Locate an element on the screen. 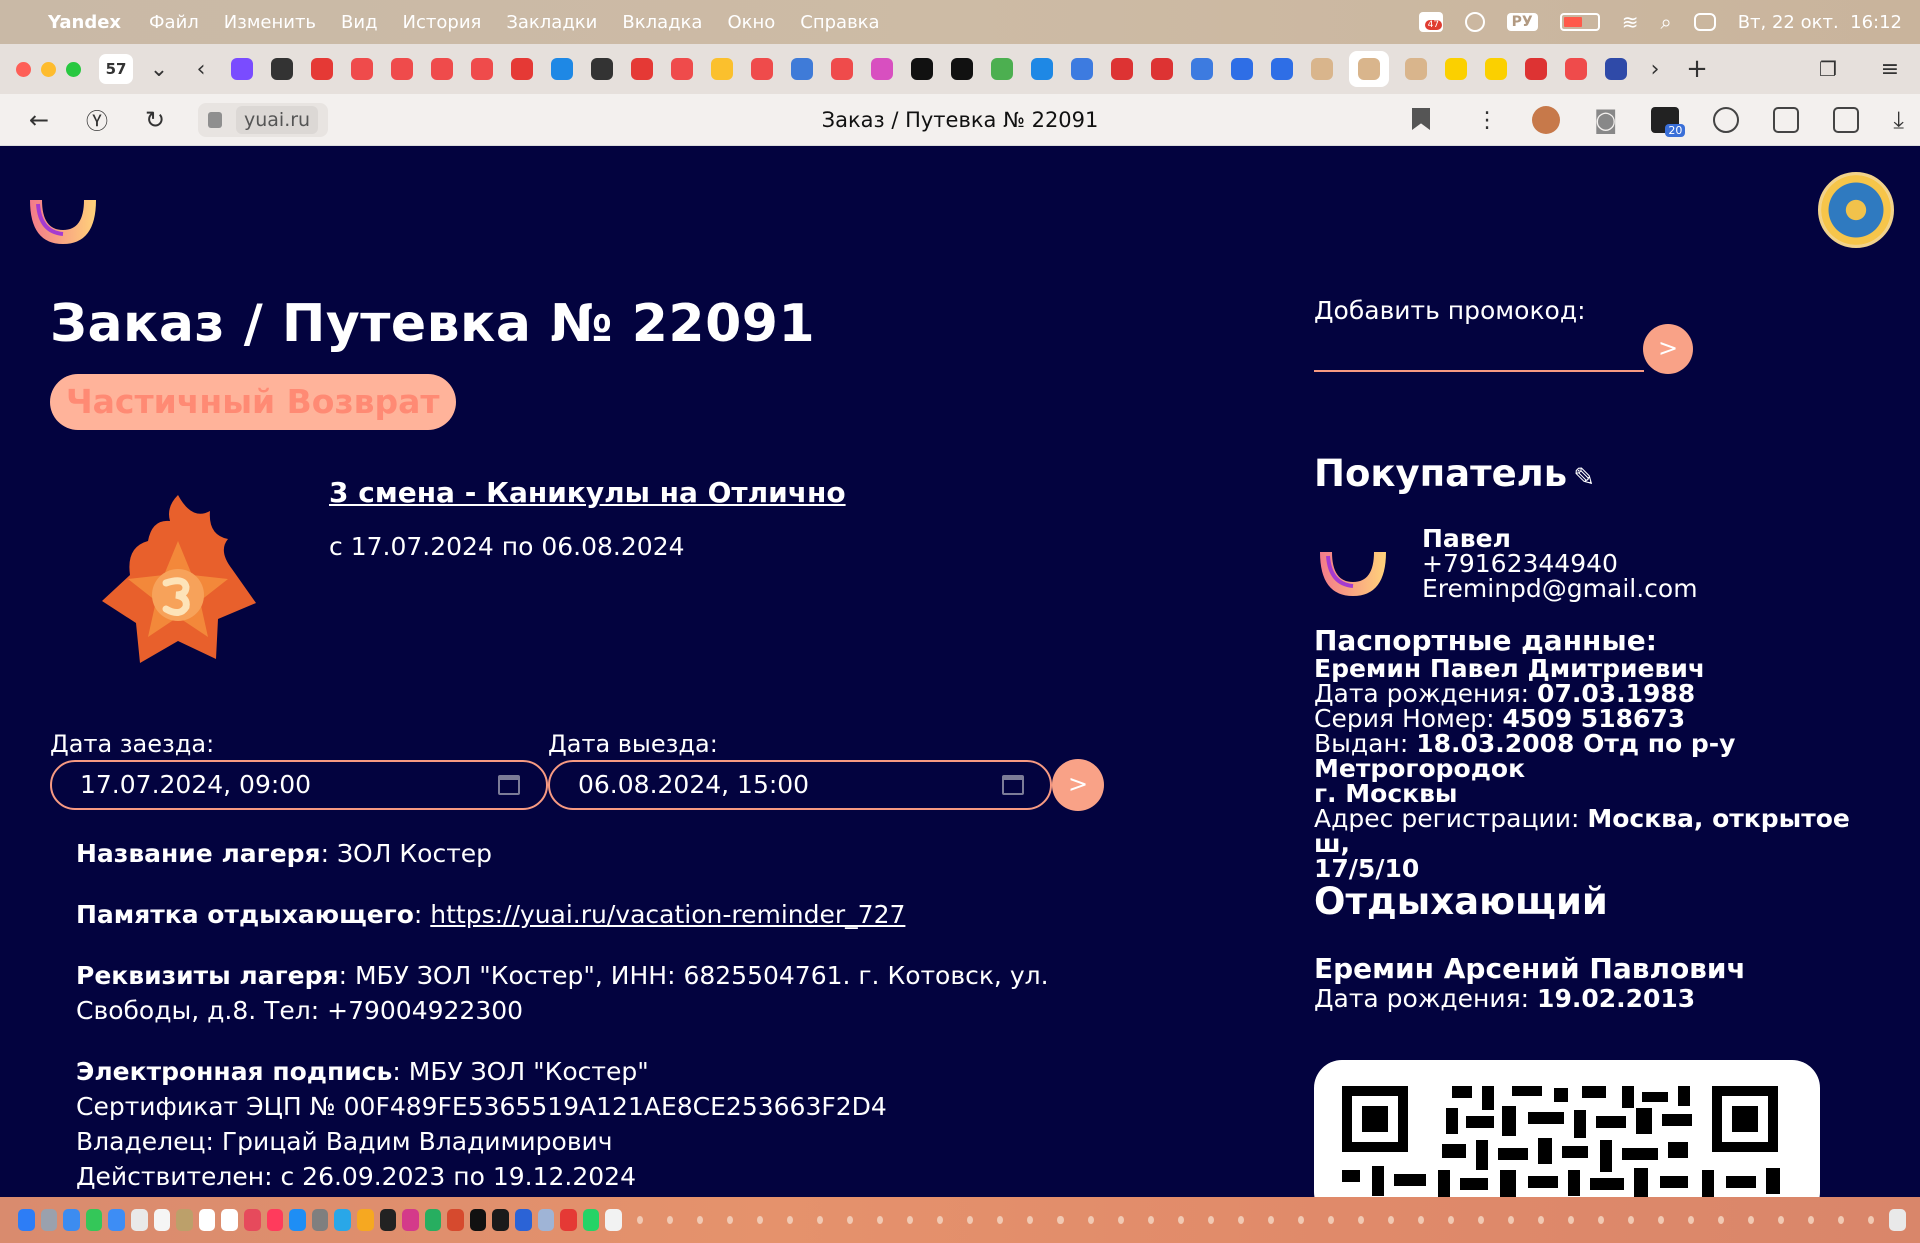 The height and width of the screenshot is (1243, 1920). reload-button: ↻ is located at coordinates (155, 120).